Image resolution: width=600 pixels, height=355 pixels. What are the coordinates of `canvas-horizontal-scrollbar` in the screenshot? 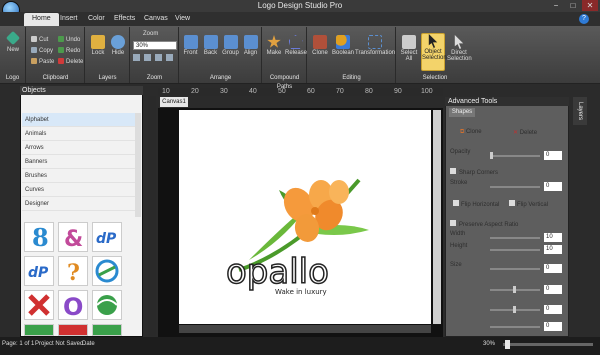 It's located at (305, 329).